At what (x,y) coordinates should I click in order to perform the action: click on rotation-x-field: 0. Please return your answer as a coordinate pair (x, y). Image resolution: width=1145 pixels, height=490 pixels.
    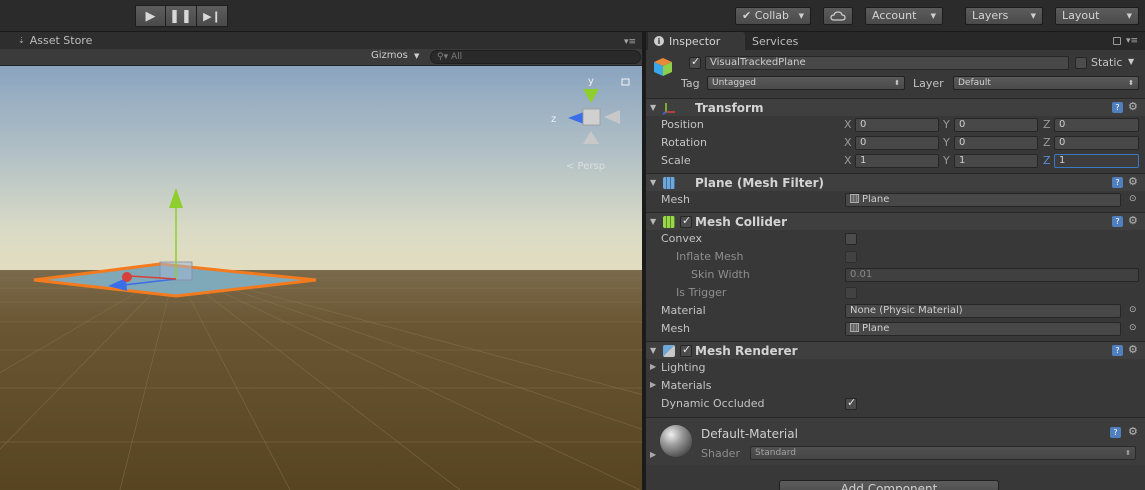
    Looking at the image, I should click on (897, 143).